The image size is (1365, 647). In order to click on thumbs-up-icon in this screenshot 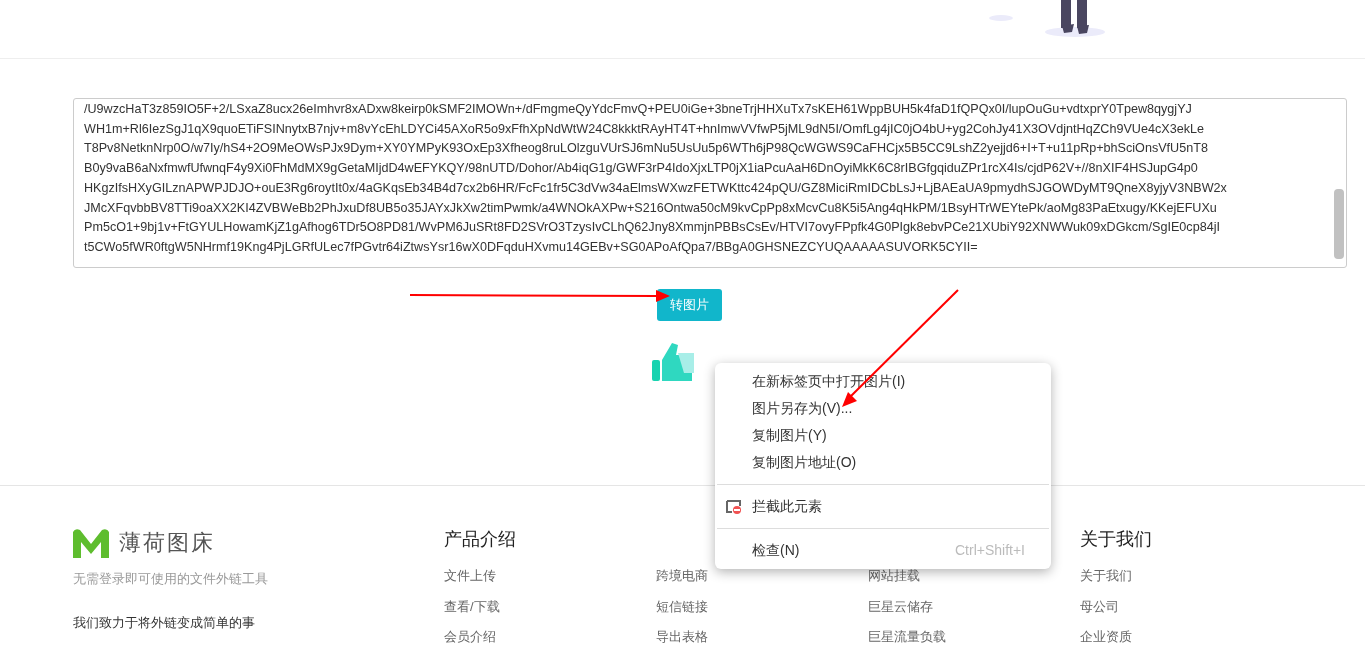, I will do `click(672, 362)`.